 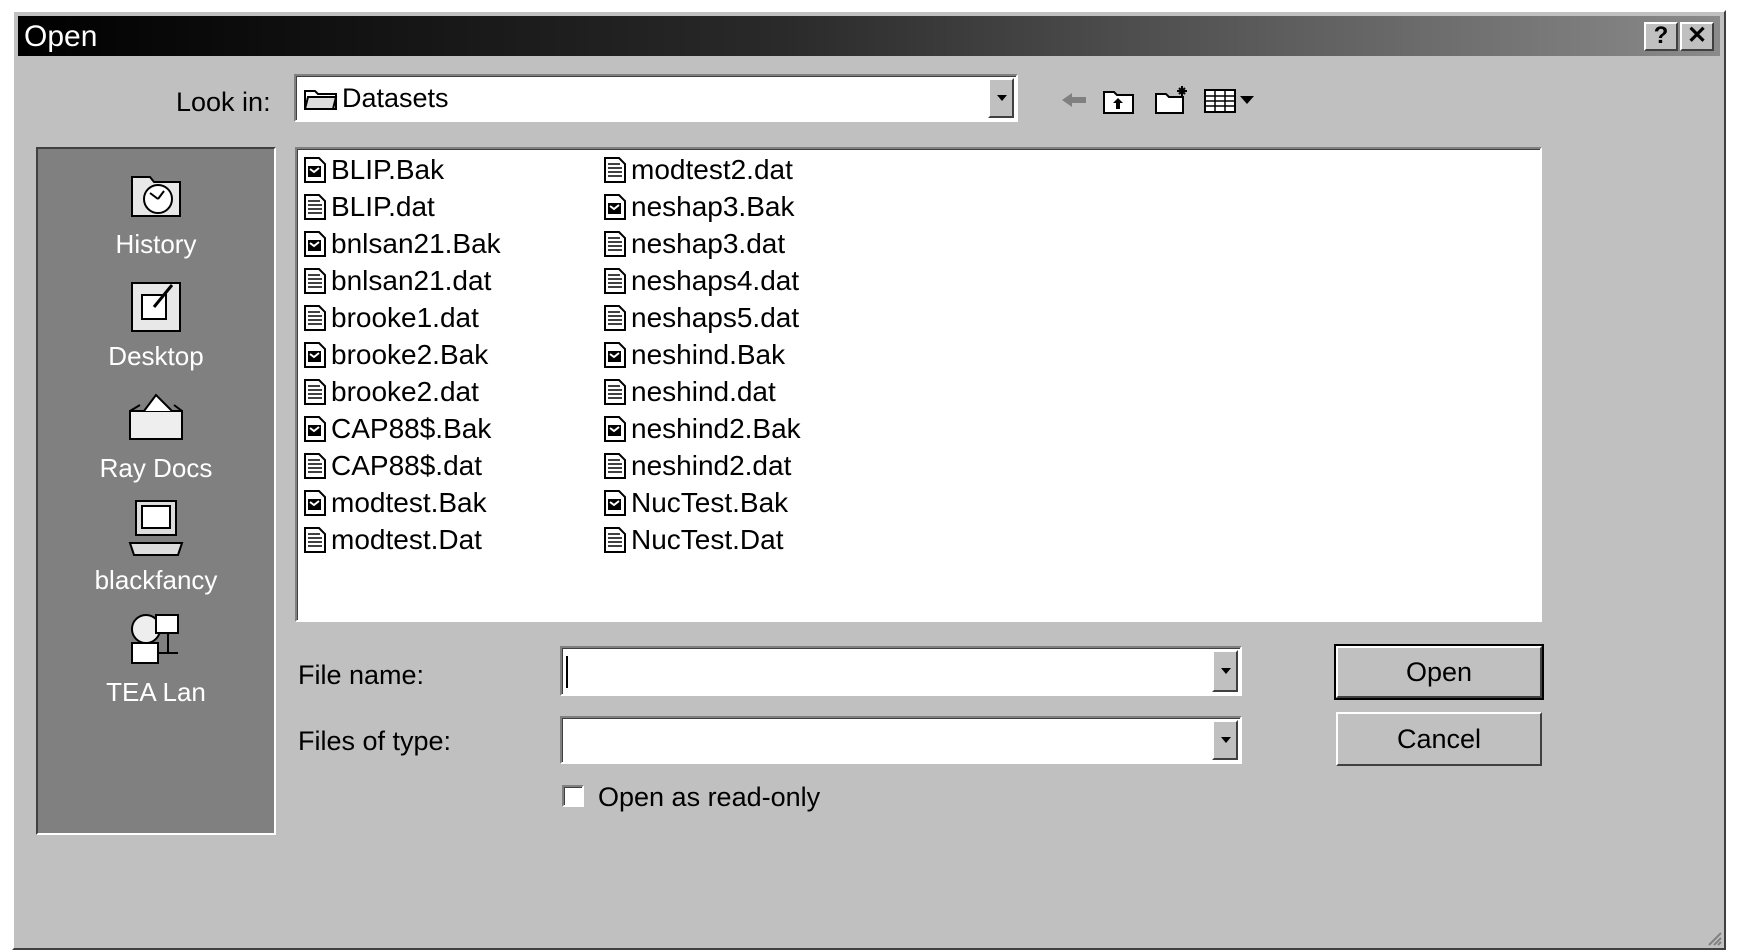 What do you see at coordinates (573, 796) in the screenshot?
I see `readonly-checkbox` at bounding box center [573, 796].